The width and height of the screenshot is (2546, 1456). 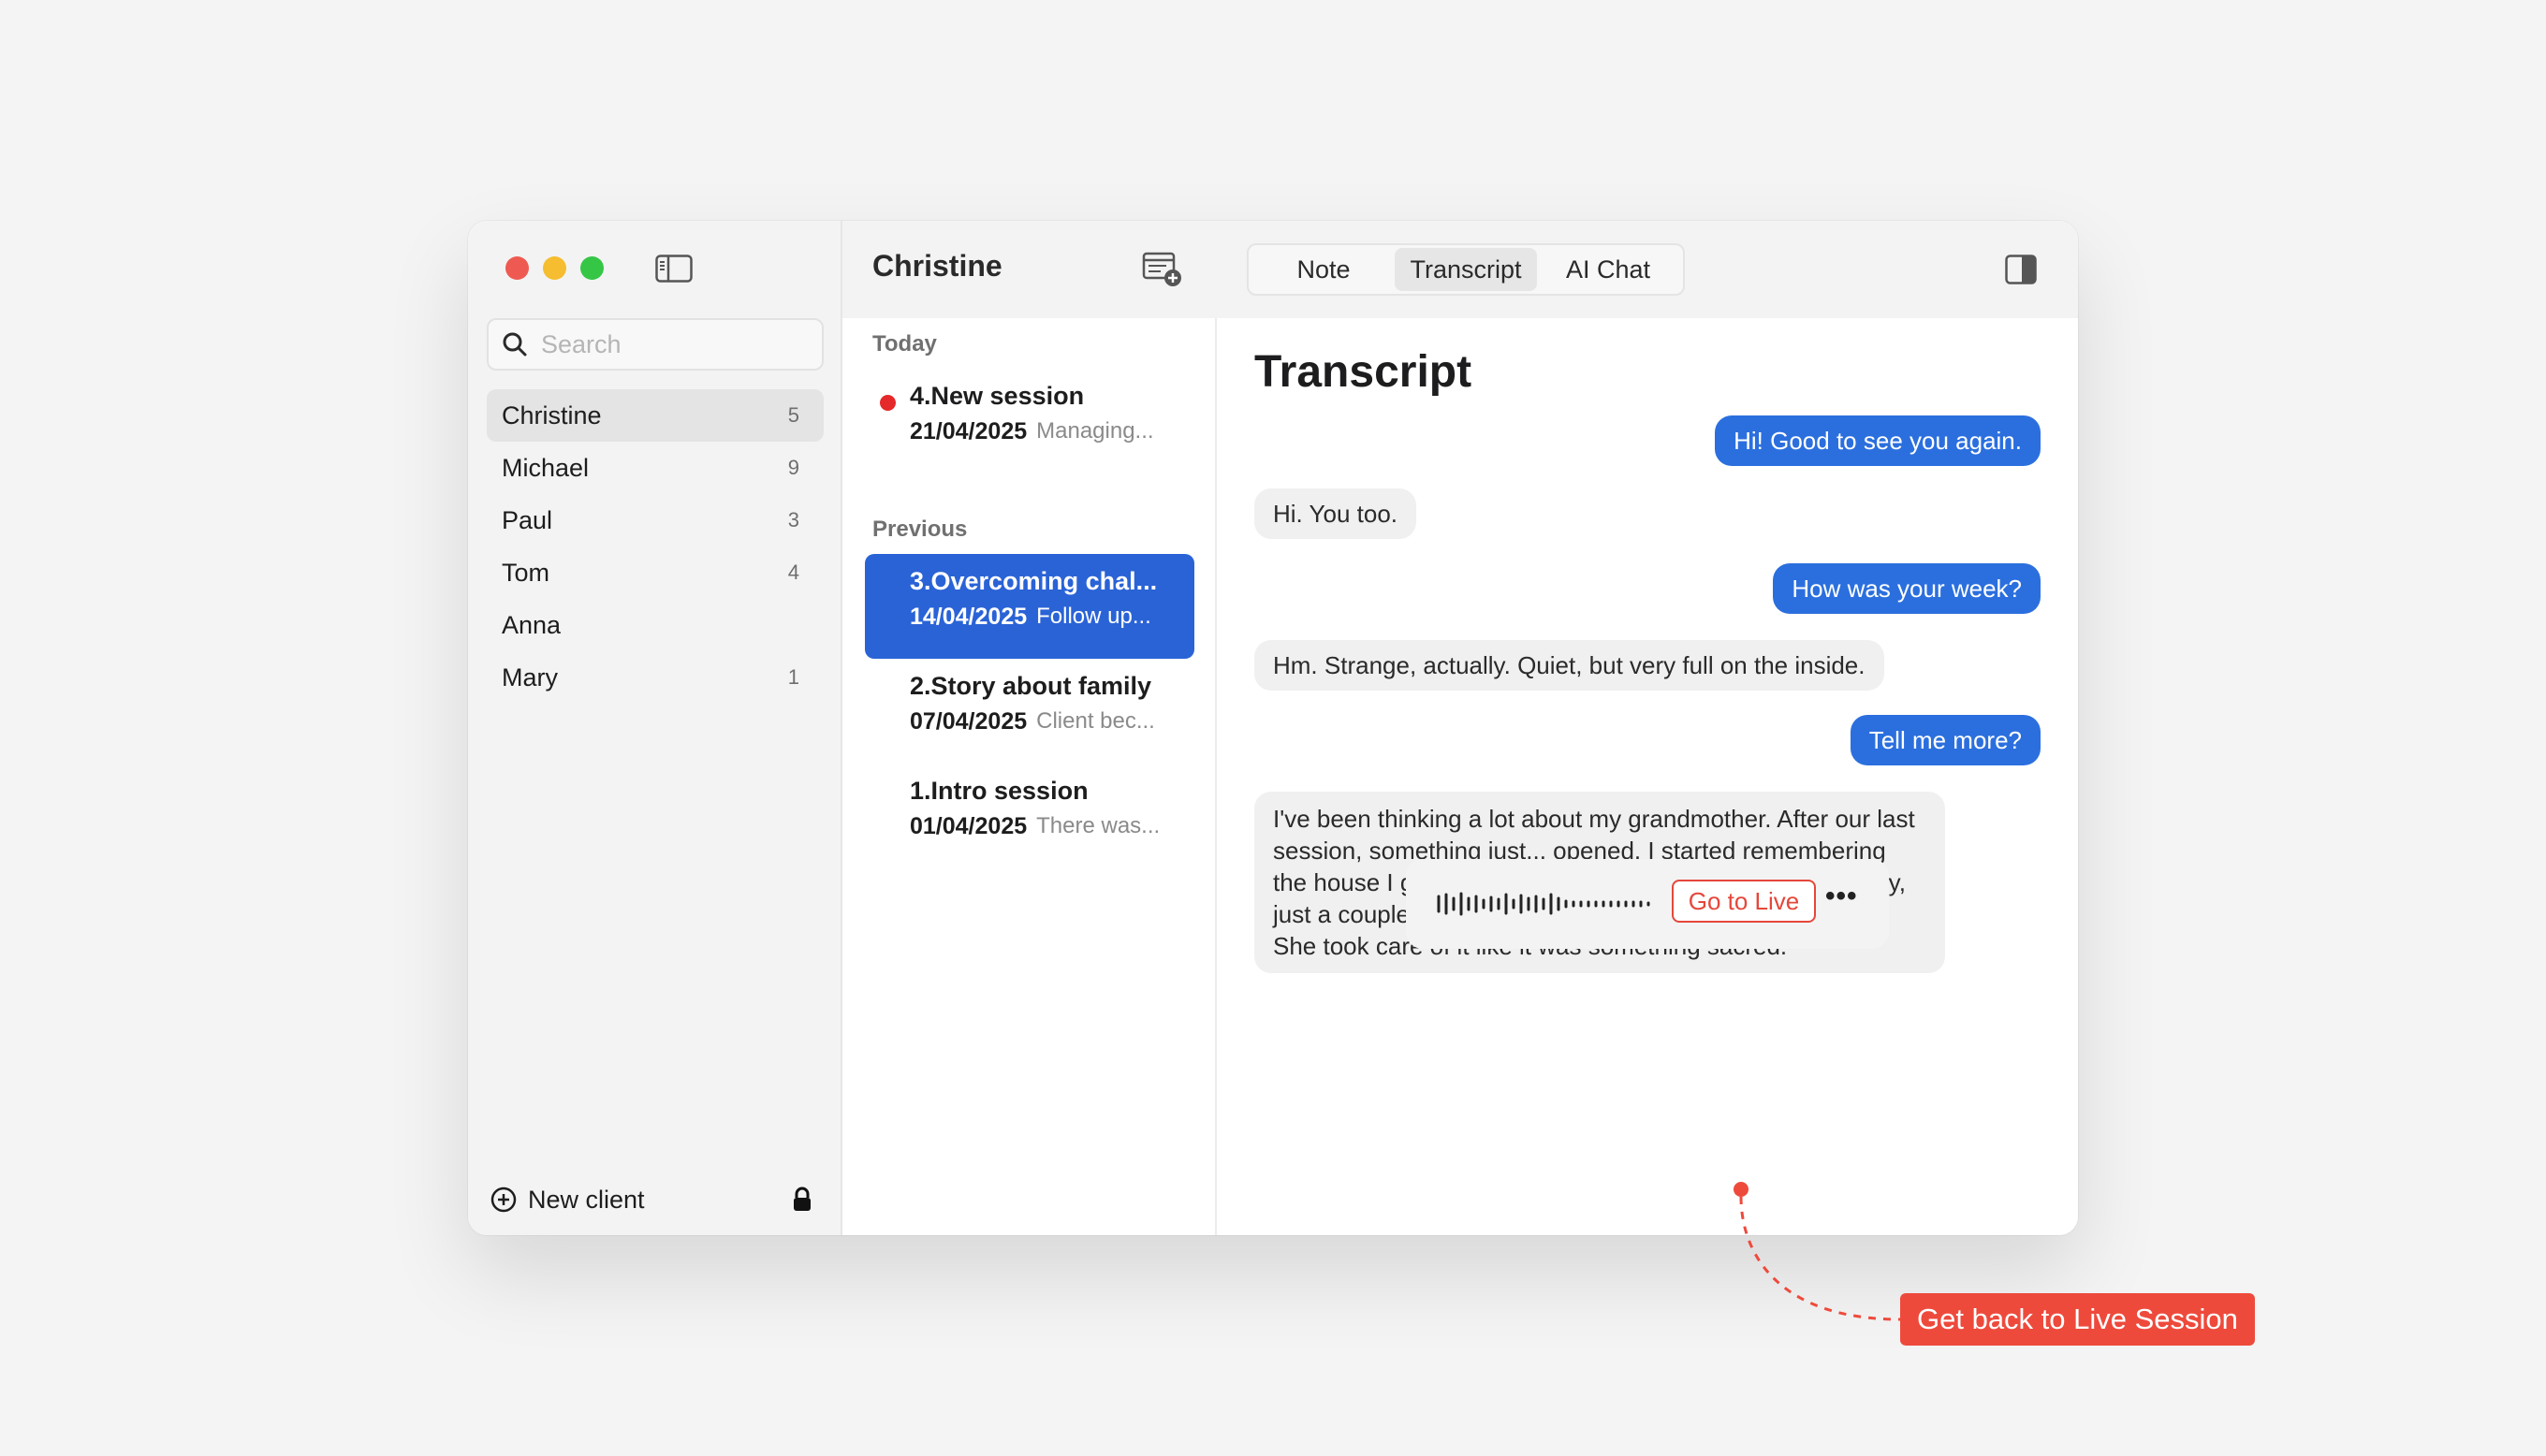 What do you see at coordinates (1744, 901) in the screenshot?
I see `go-to-live-button: Go to Live` at bounding box center [1744, 901].